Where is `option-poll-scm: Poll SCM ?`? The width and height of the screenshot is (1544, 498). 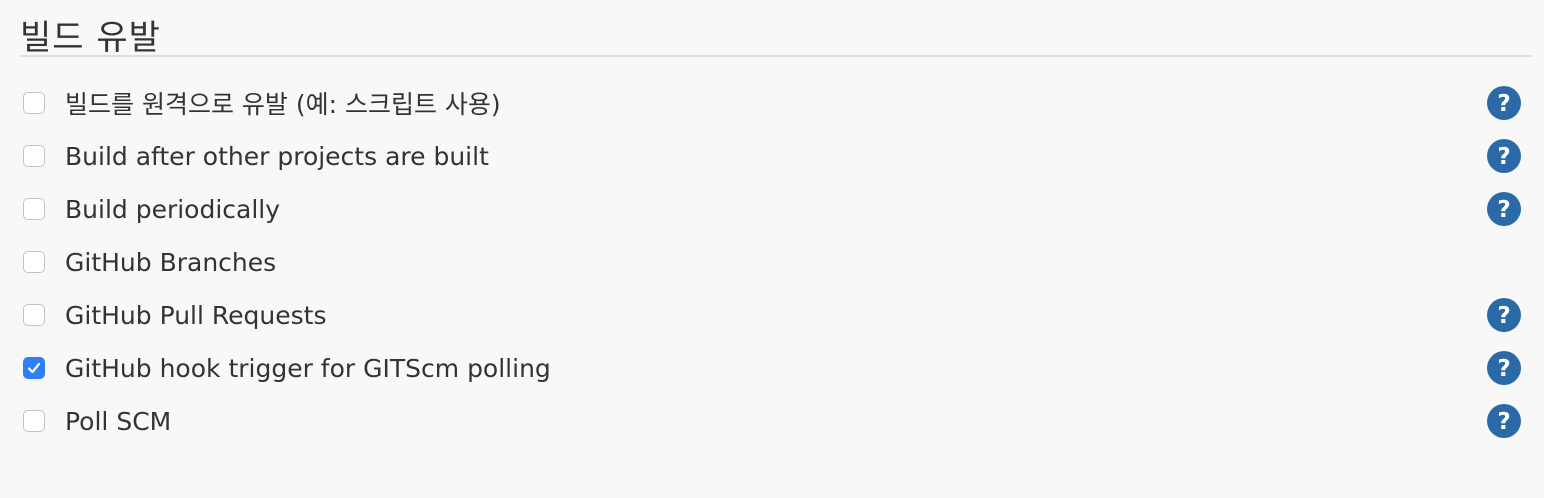 option-poll-scm: Poll SCM ? is located at coordinates (775, 421).